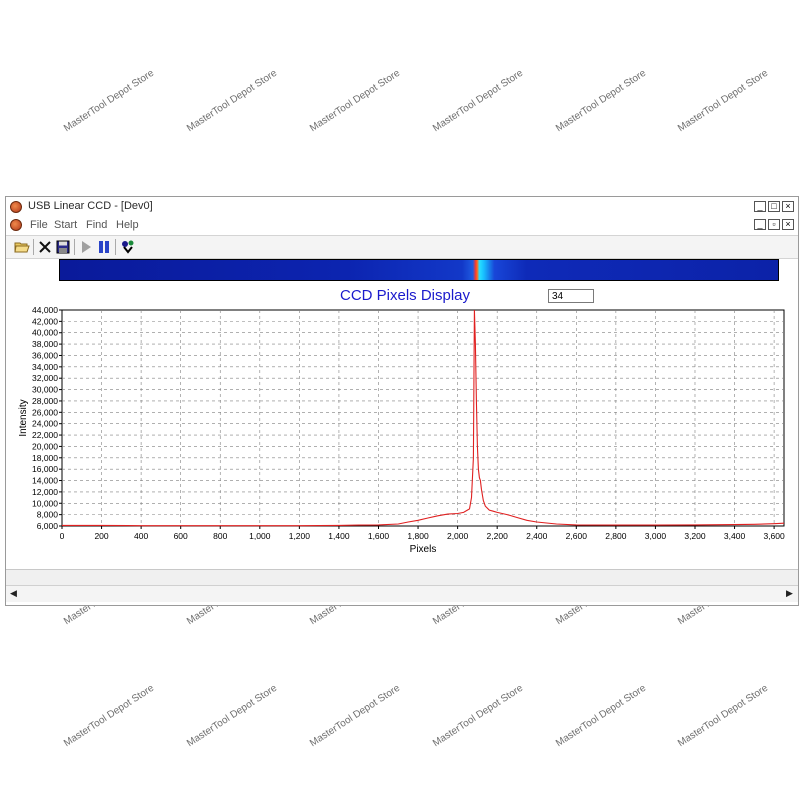 The height and width of the screenshot is (800, 800). What do you see at coordinates (45, 355) in the screenshot?
I see `y-tick-label: 36,000` at bounding box center [45, 355].